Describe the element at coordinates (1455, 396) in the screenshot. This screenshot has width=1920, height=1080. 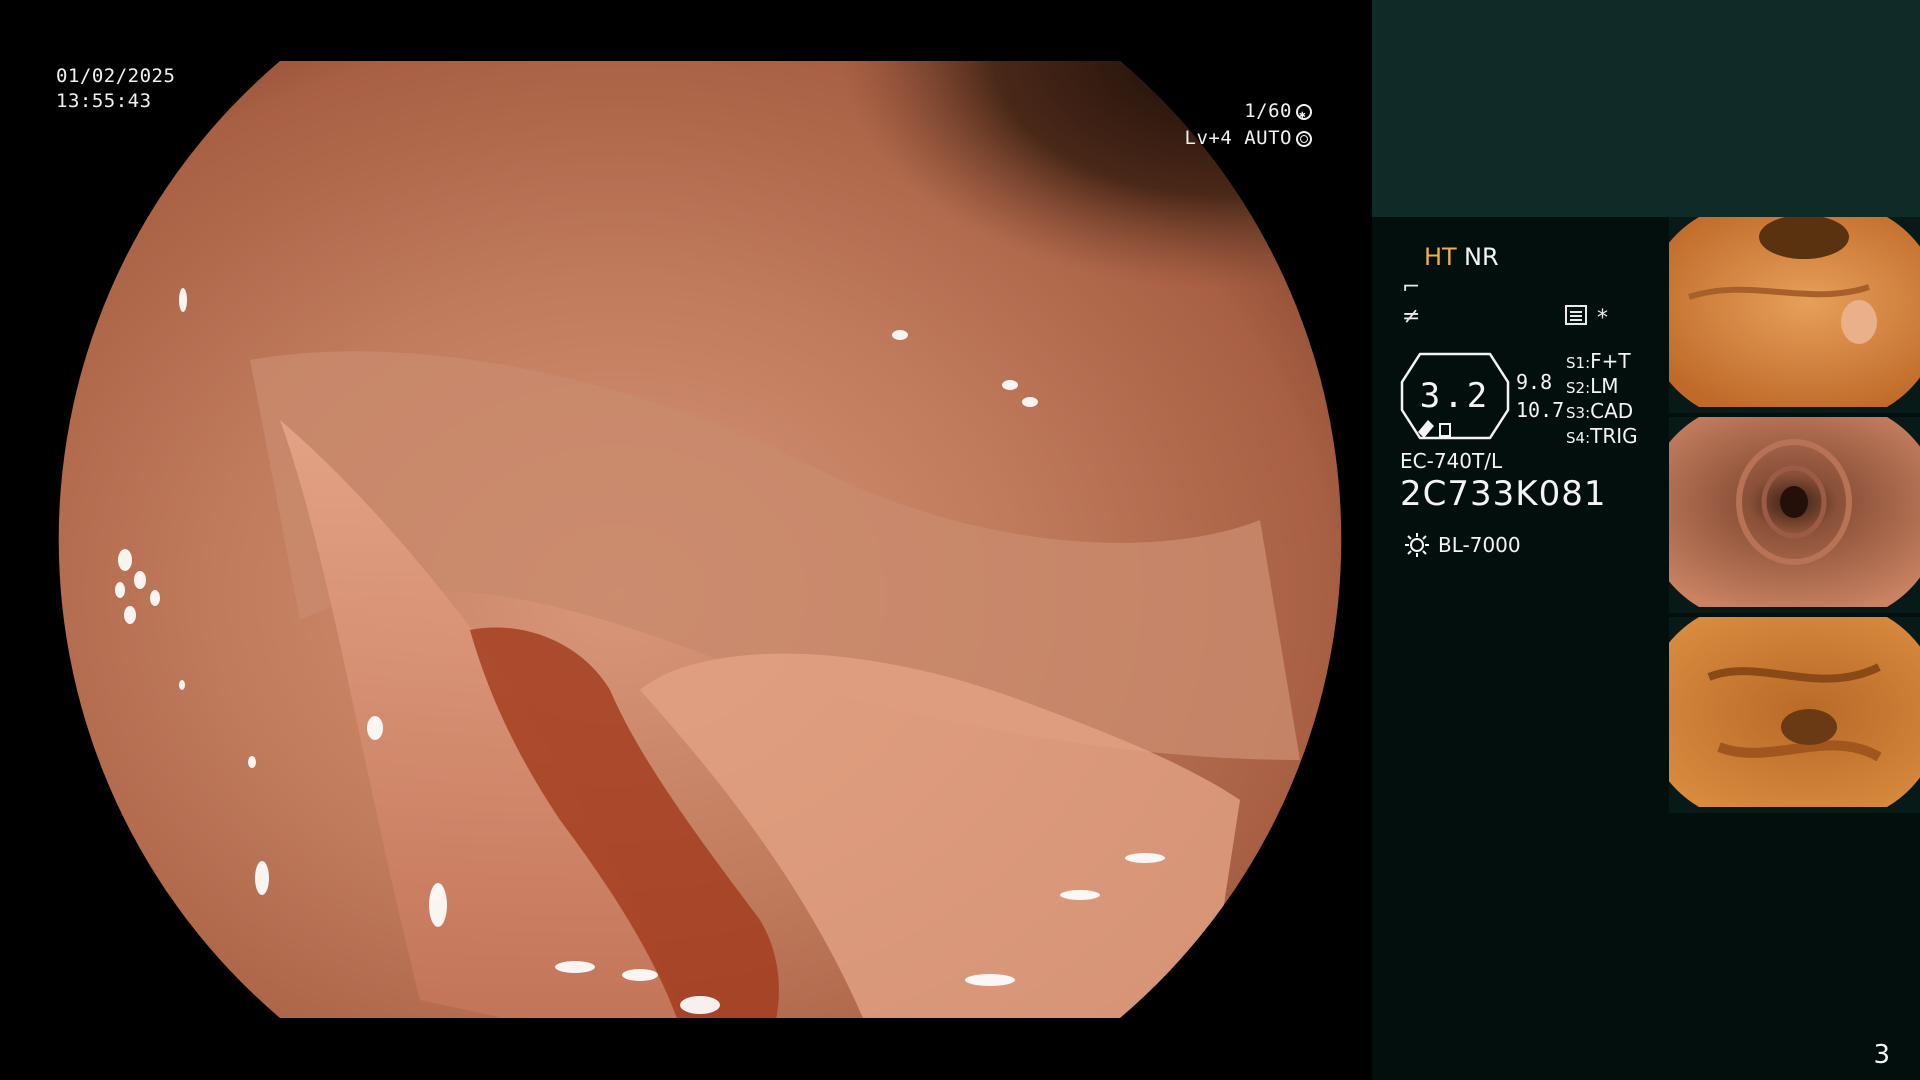
I see `scope-number: 3.2` at that location.